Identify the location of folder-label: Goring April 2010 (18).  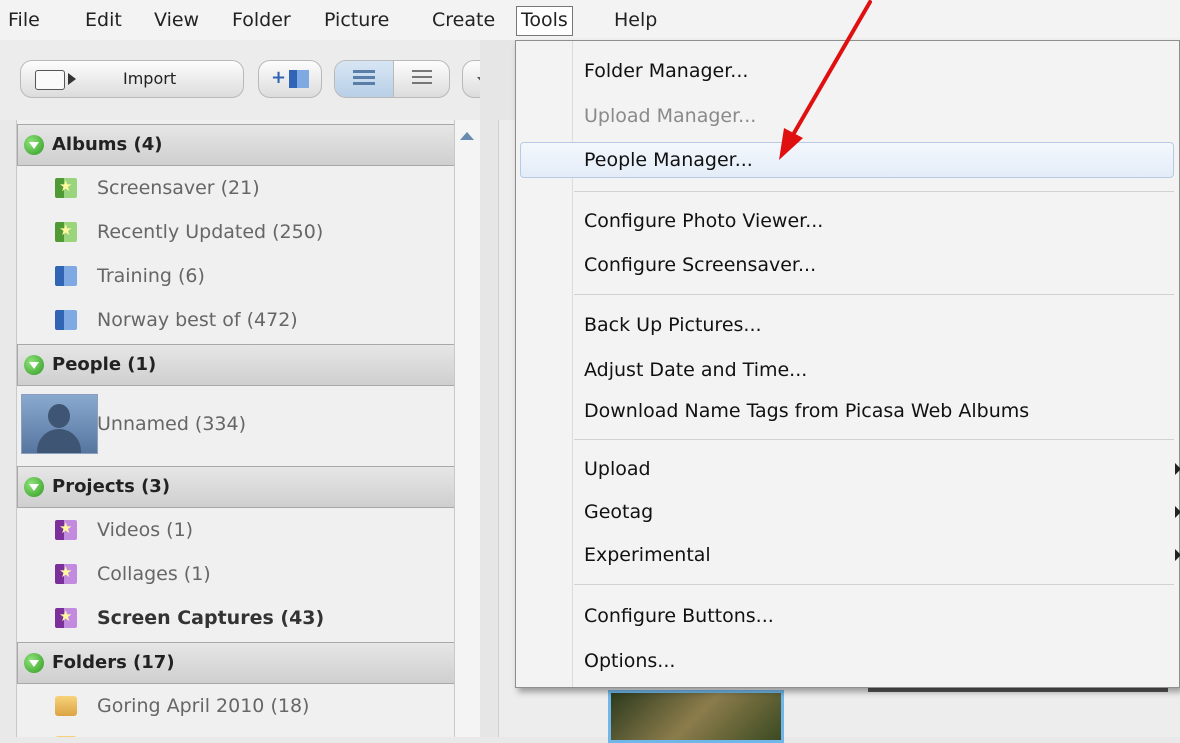
(203, 706).